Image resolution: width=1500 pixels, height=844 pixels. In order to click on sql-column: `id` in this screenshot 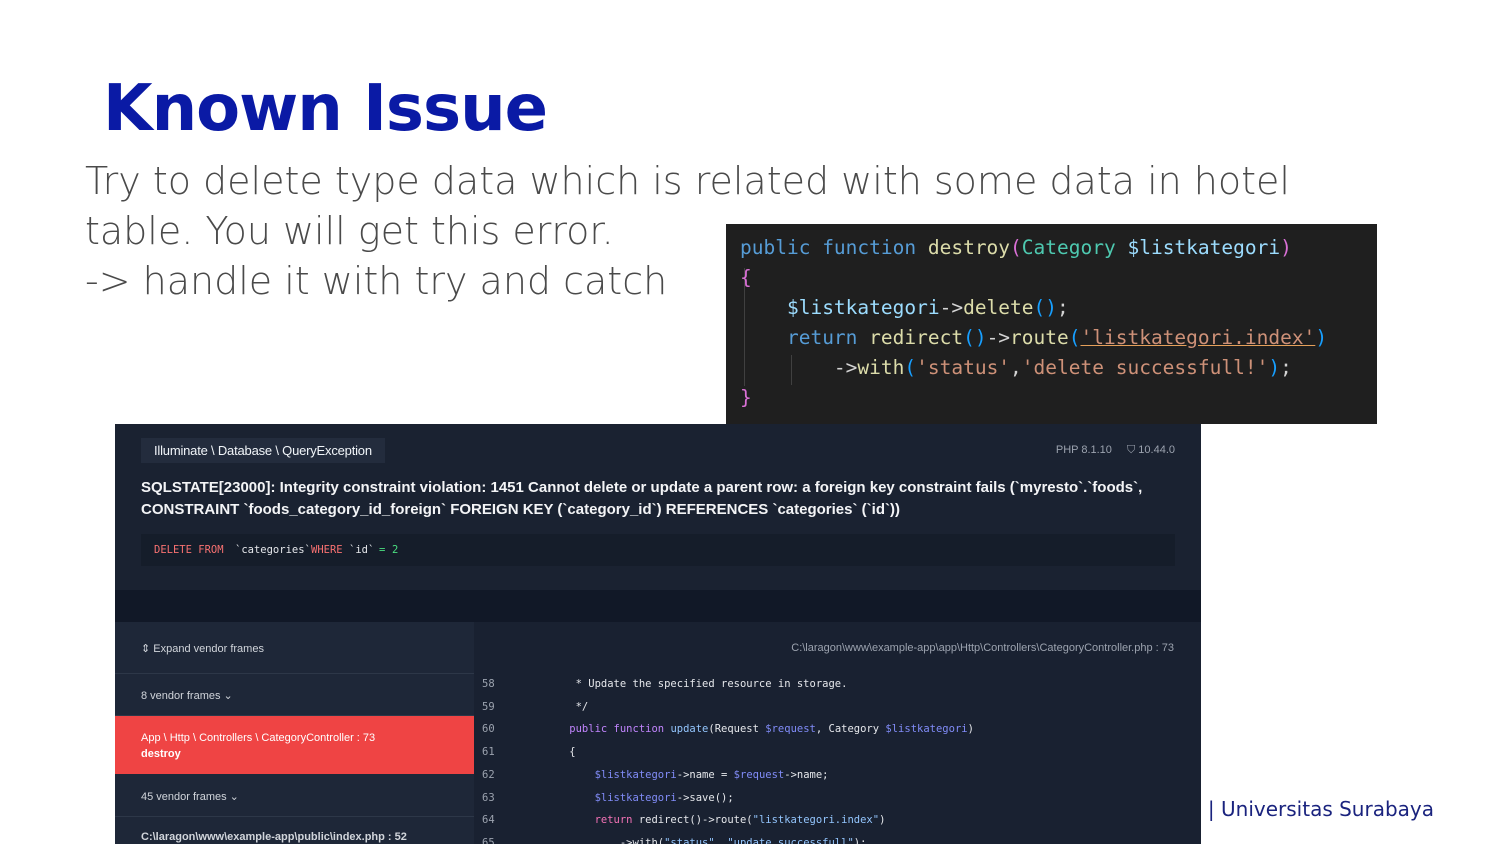, I will do `click(362, 550)`.